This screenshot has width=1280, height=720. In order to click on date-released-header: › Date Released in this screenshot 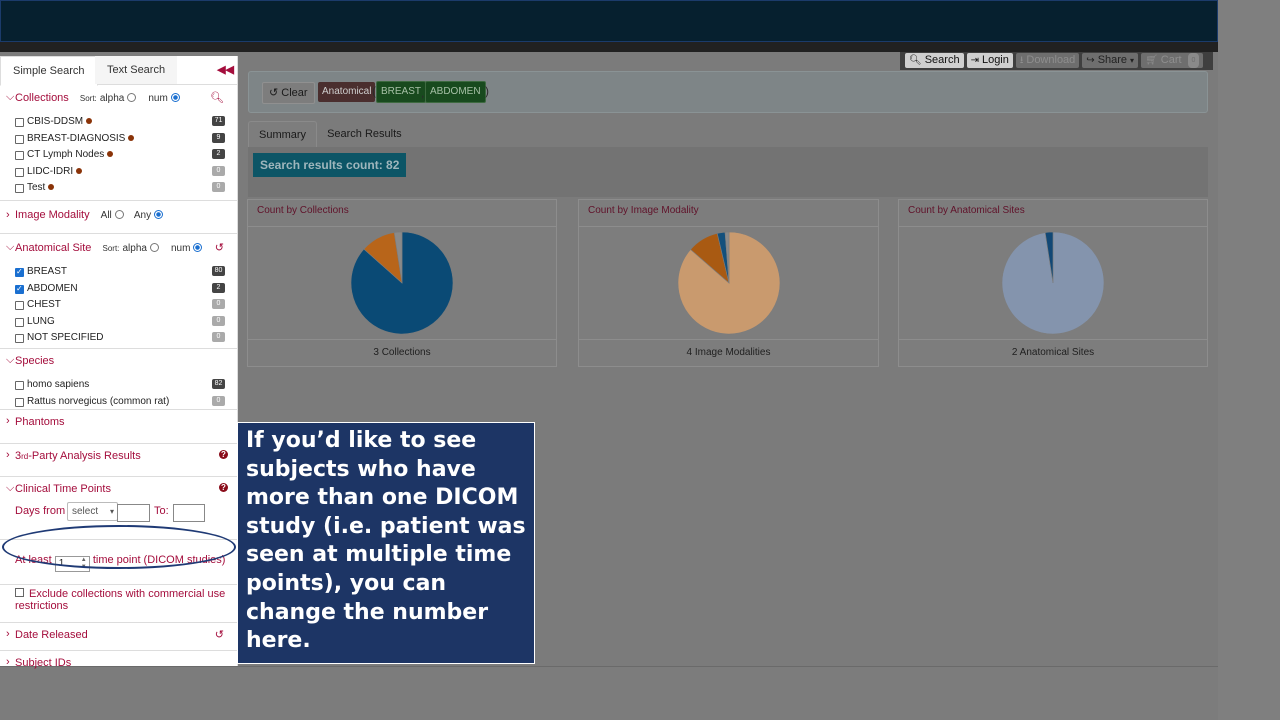, I will do `click(118, 633)`.